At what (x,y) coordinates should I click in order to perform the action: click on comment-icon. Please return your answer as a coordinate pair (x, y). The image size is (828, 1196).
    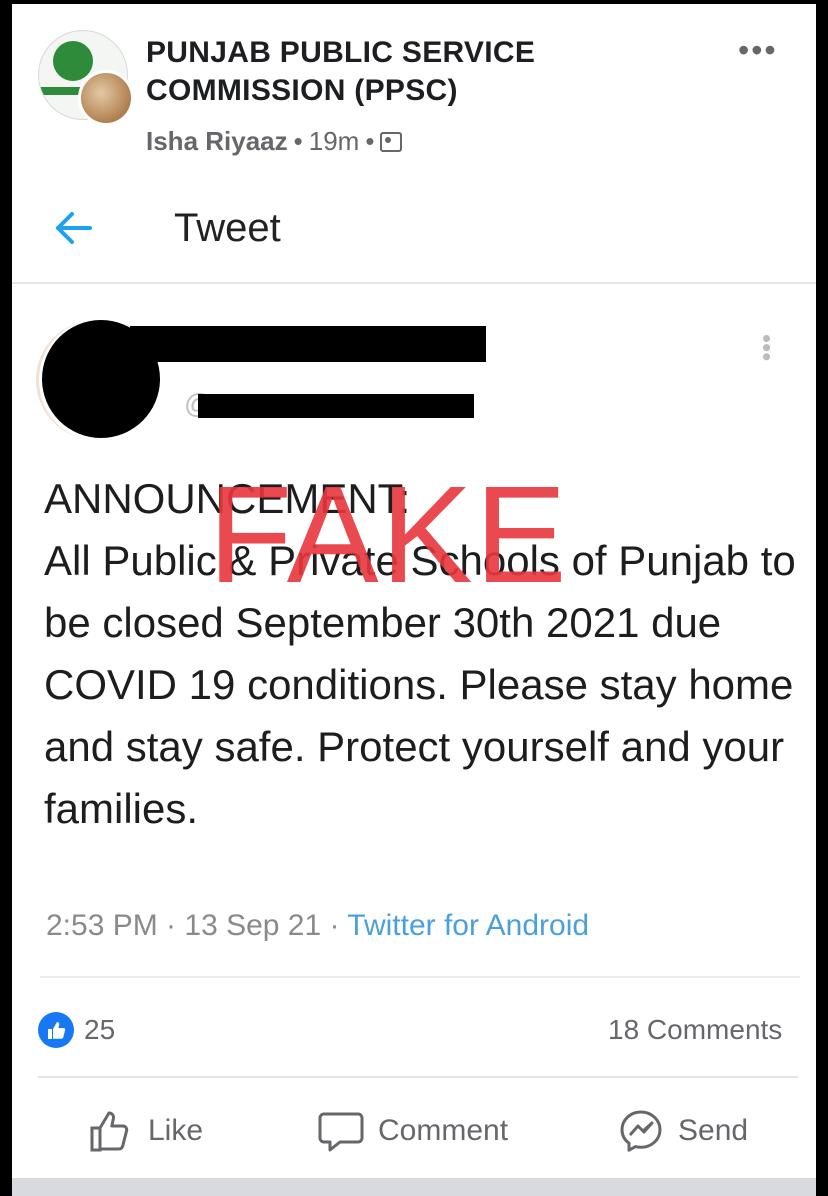
    Looking at the image, I should click on (341, 1132).